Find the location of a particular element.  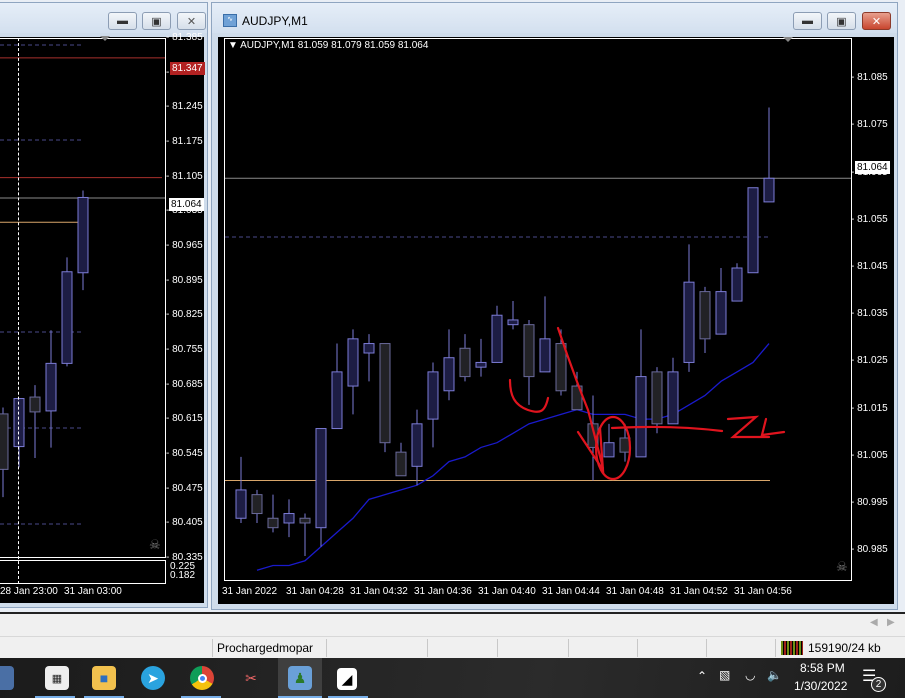

chrome-icon is located at coordinates (202, 678).